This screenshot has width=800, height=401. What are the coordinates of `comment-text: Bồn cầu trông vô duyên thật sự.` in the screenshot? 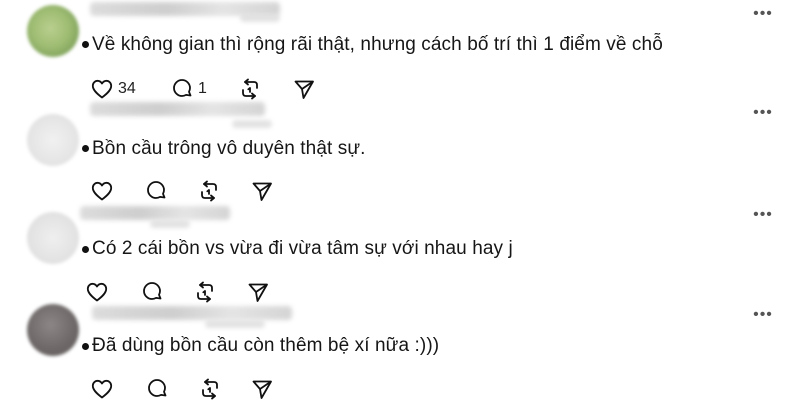 It's located at (229, 148).